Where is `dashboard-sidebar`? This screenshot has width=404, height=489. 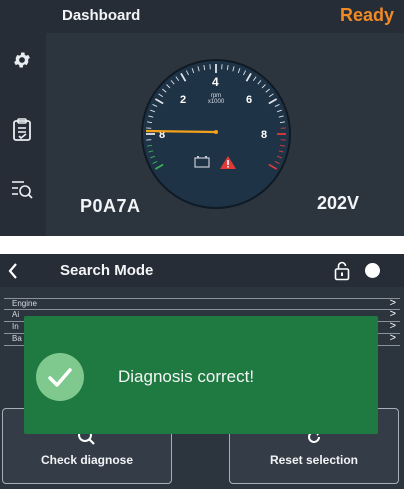
dashboard-sidebar is located at coordinates (23, 134).